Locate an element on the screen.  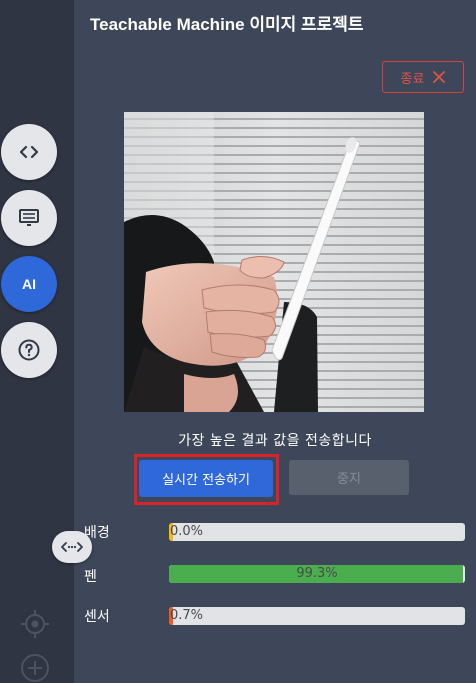
page-title: Teachable Machine 이미지 프로젝트 is located at coordinates (227, 24).